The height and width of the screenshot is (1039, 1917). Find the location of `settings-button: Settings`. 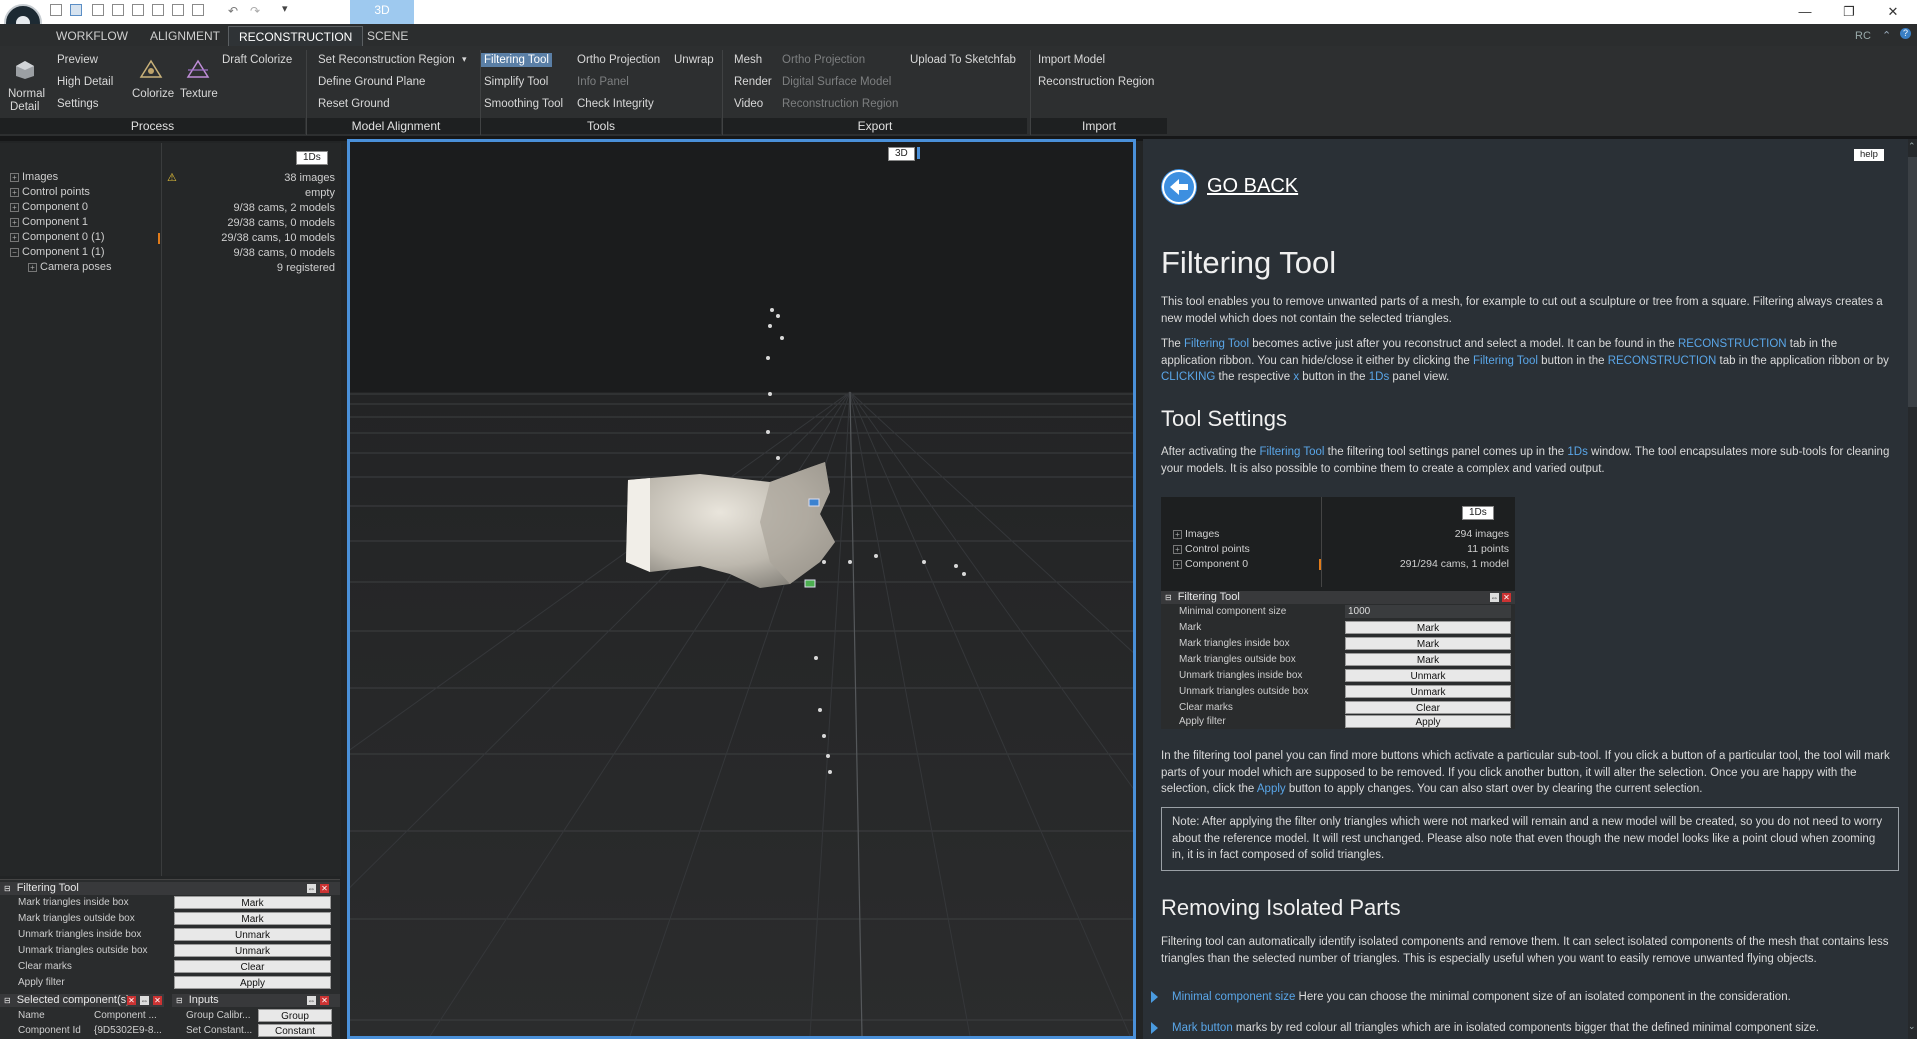

settings-button: Settings is located at coordinates (78, 104).